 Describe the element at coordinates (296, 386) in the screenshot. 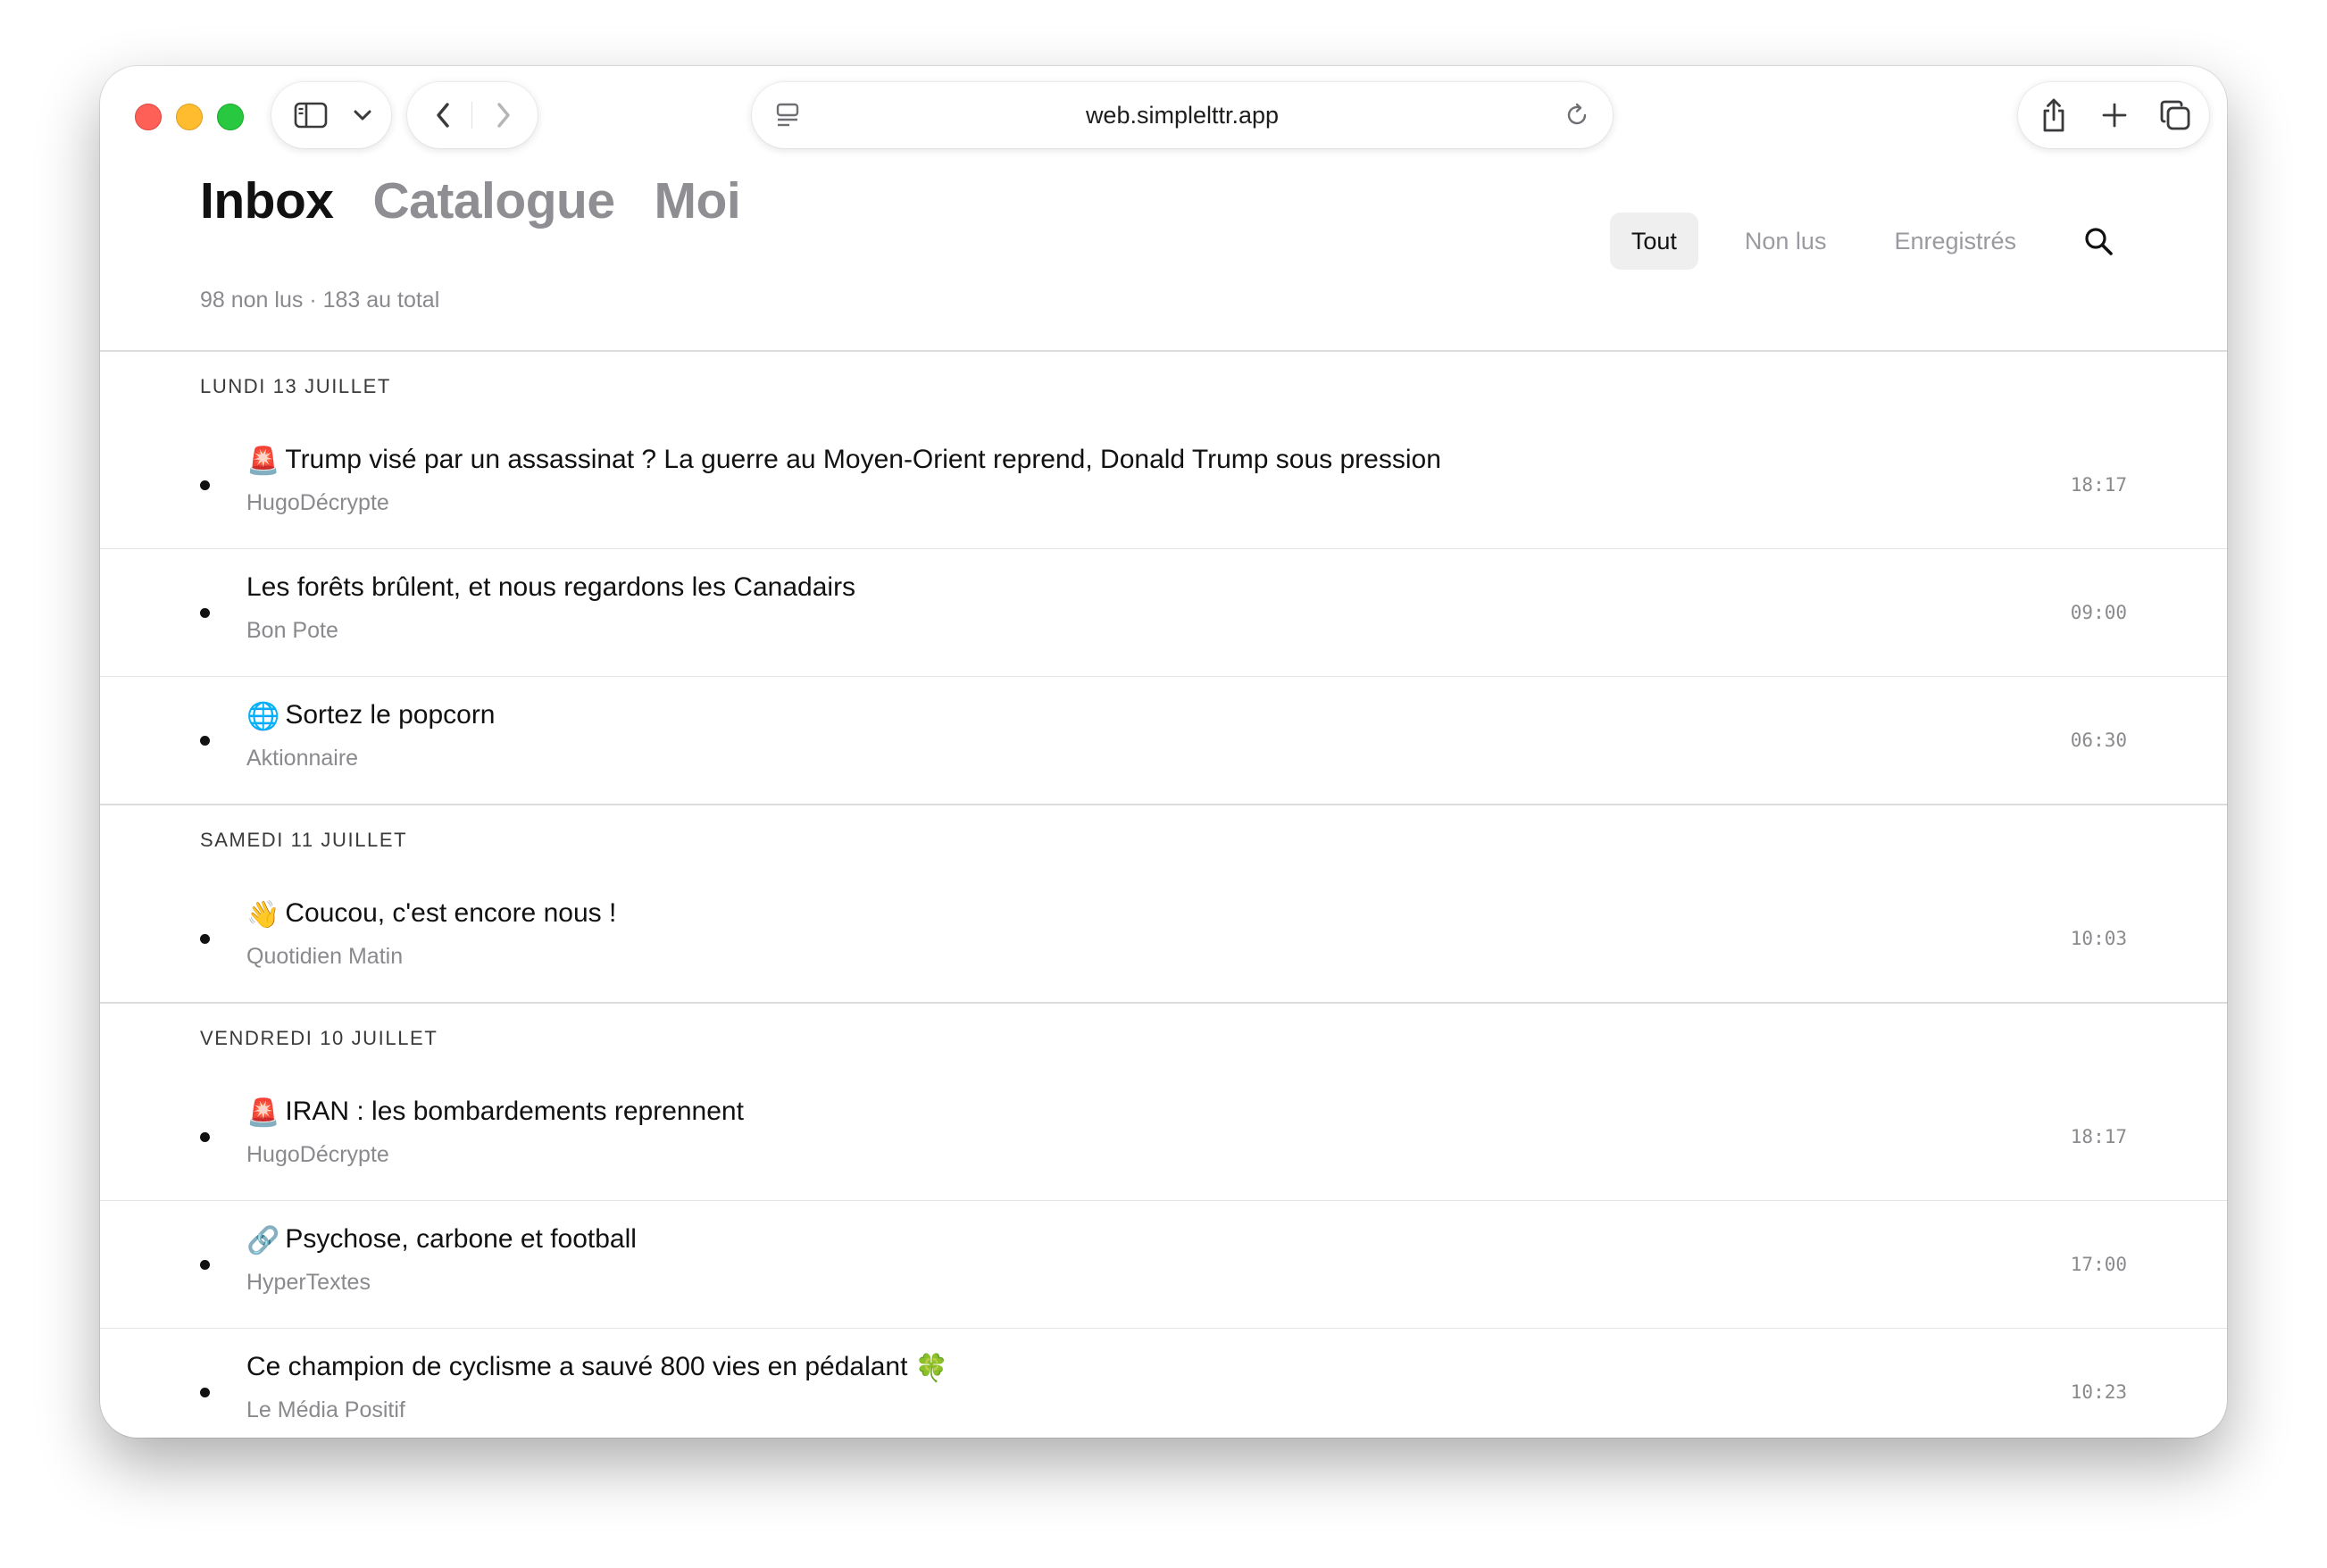

I see `date-group-label: Lundi 13 juillet` at that location.